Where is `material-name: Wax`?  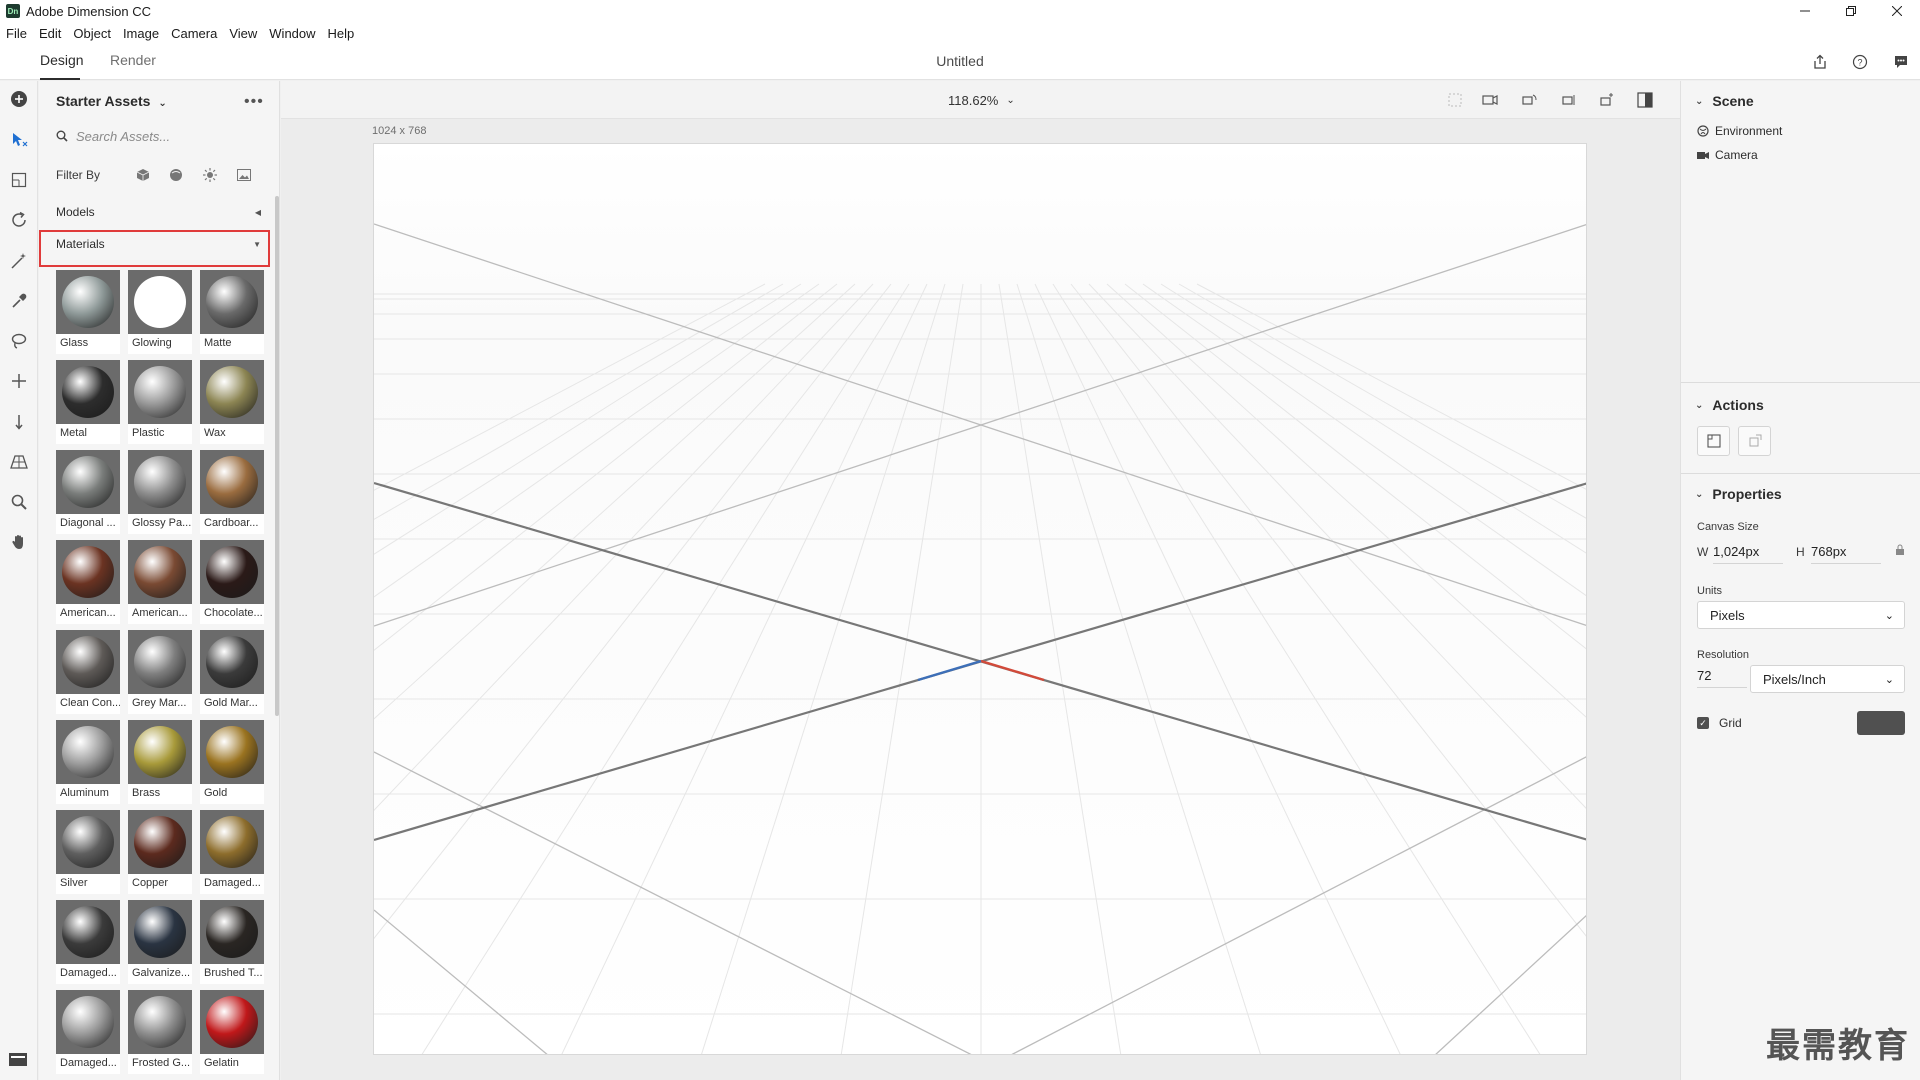
material-name: Wax is located at coordinates (215, 433).